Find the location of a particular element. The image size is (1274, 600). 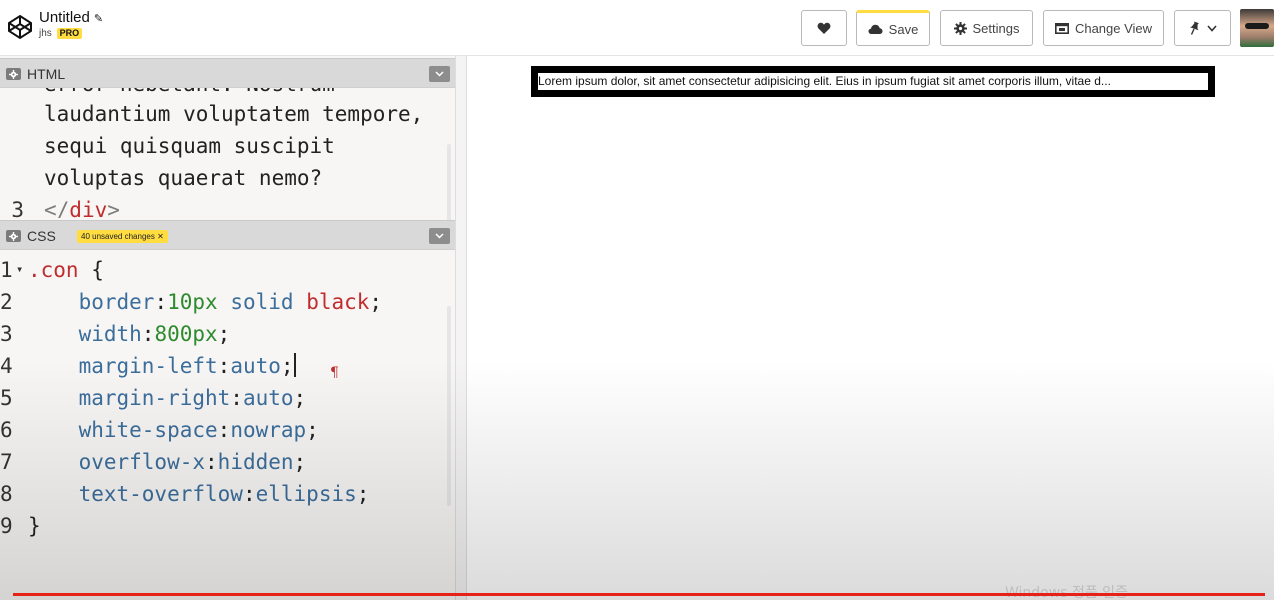

save-label: Save is located at coordinates (903, 29).